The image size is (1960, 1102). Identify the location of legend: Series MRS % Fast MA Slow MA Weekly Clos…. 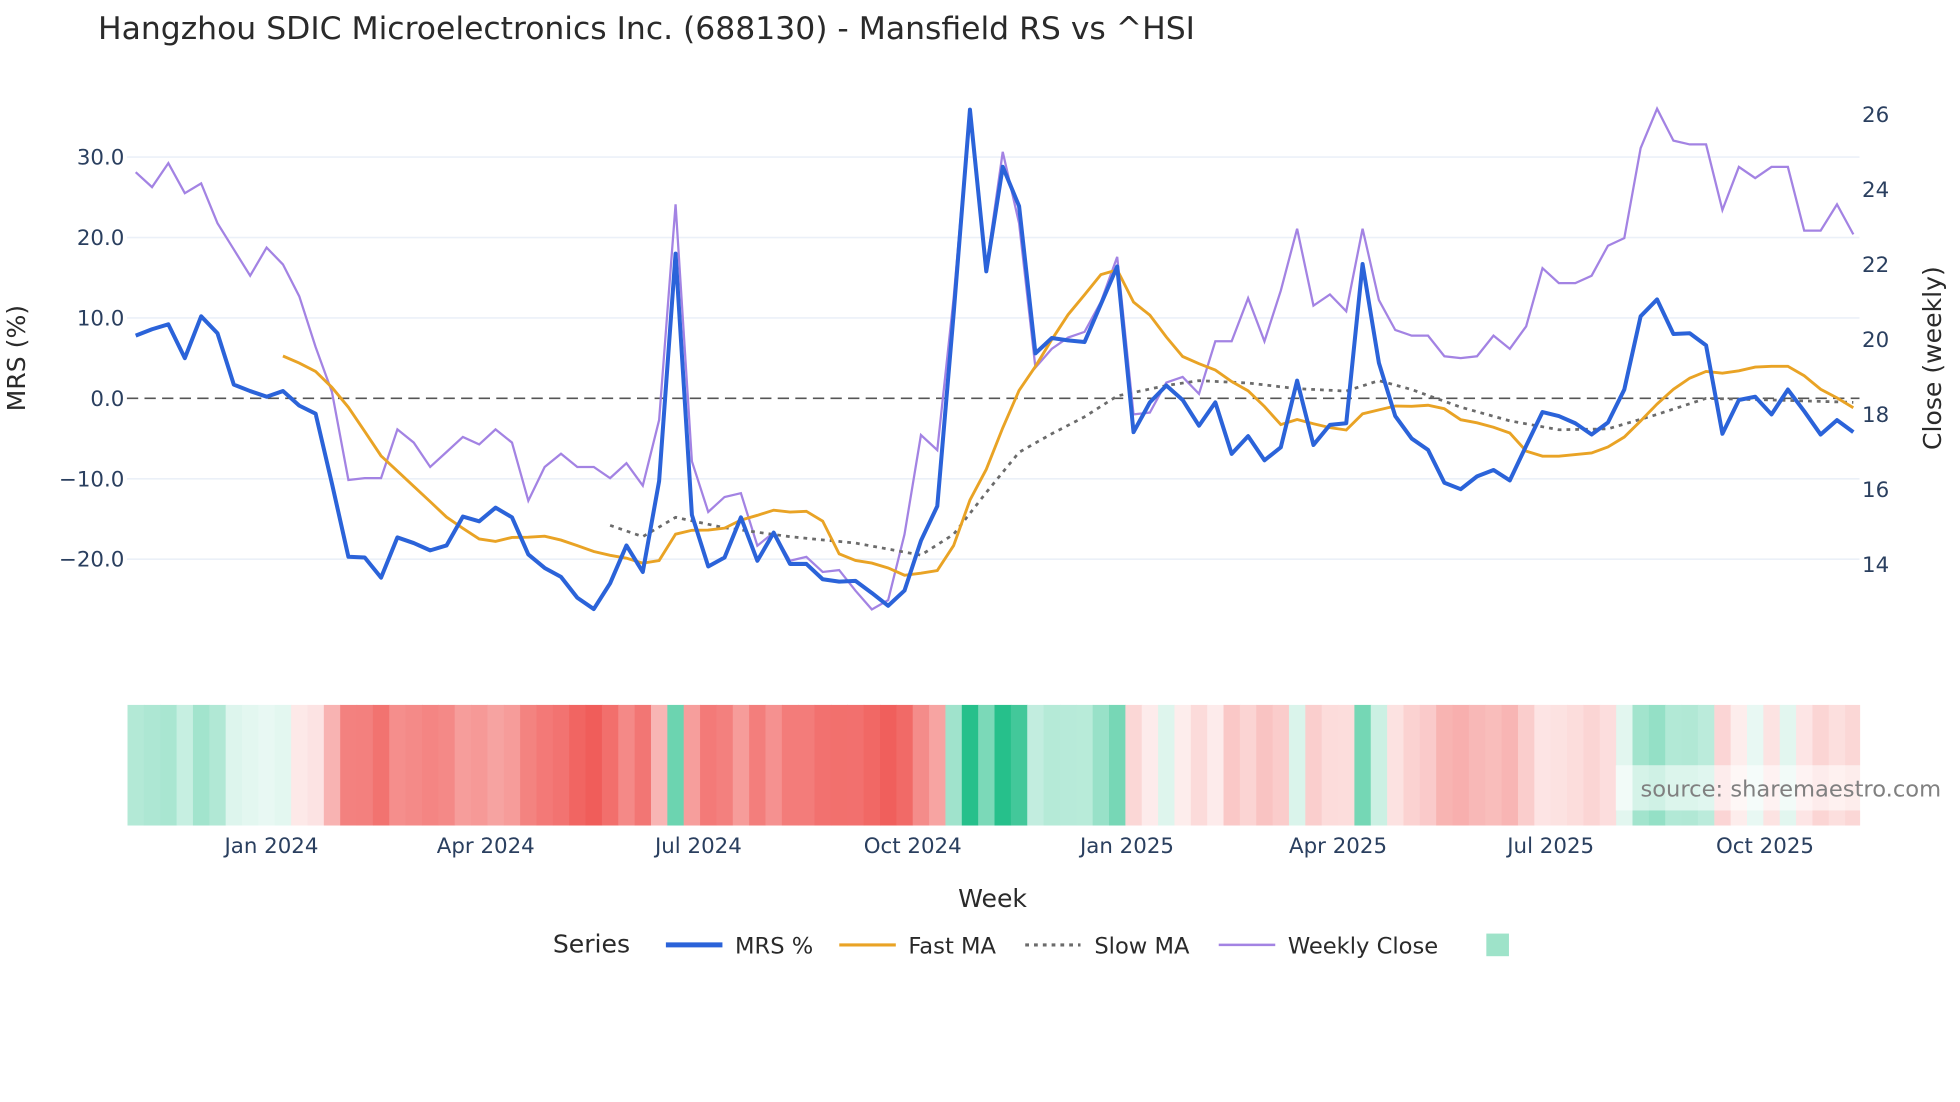
(1031, 944).